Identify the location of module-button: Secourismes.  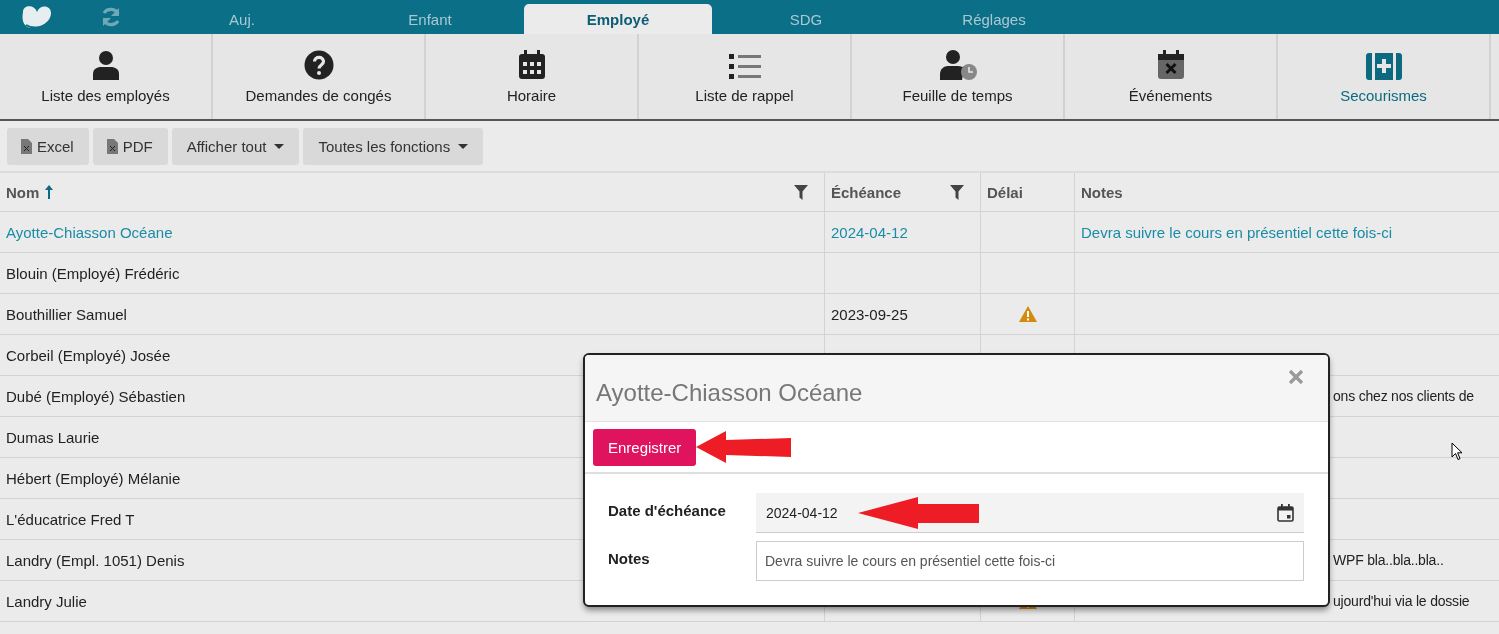
(1384, 76).